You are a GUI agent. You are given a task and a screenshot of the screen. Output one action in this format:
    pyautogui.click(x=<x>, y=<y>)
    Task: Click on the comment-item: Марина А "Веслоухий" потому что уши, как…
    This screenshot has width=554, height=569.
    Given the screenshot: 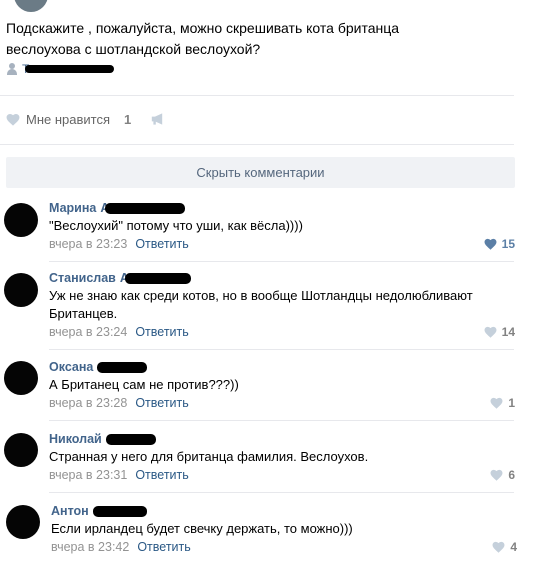 What is the action you would take?
    pyautogui.click(x=260, y=231)
    